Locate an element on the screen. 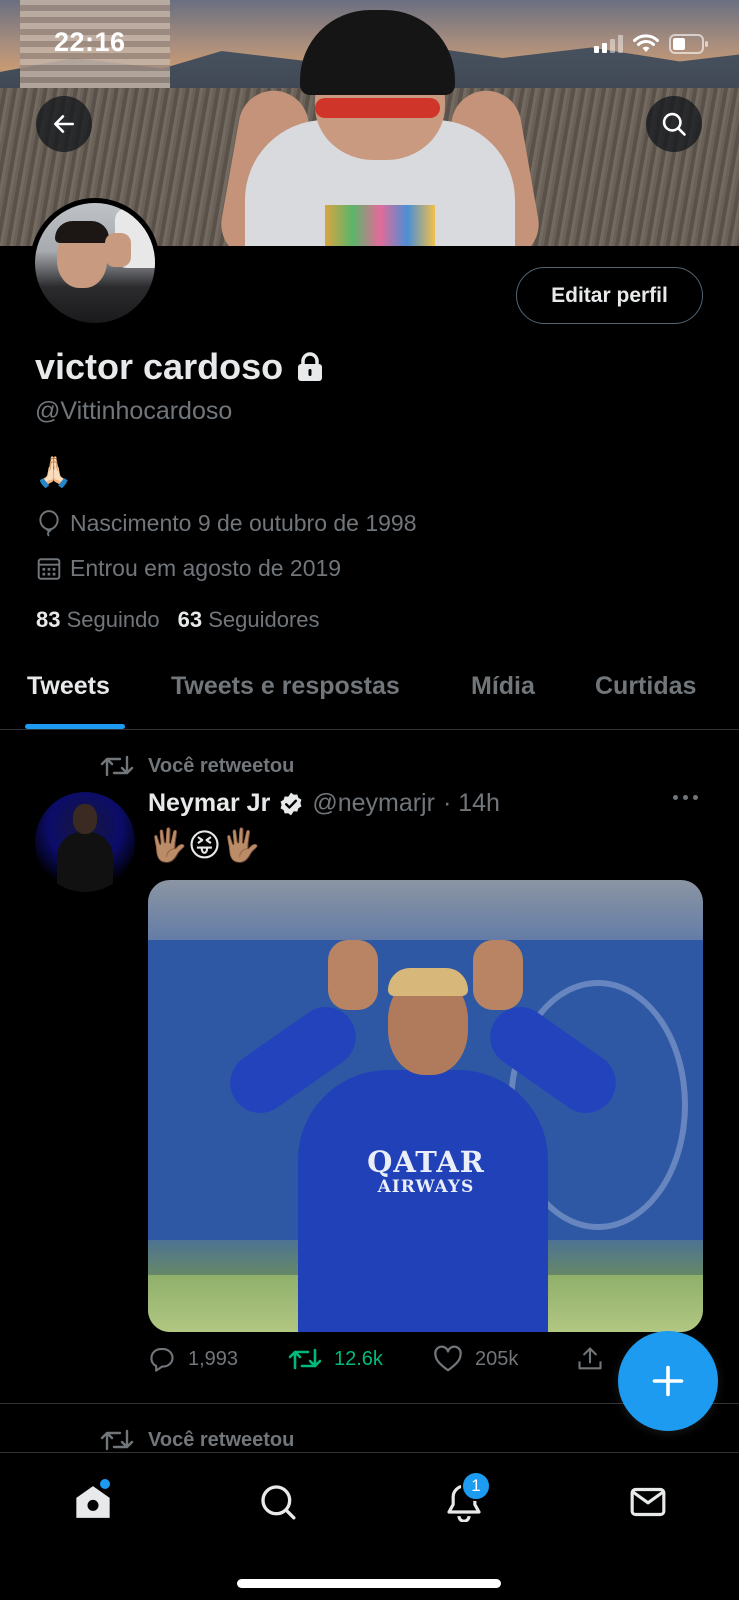  home-indicator is located at coordinates (369, 1583).